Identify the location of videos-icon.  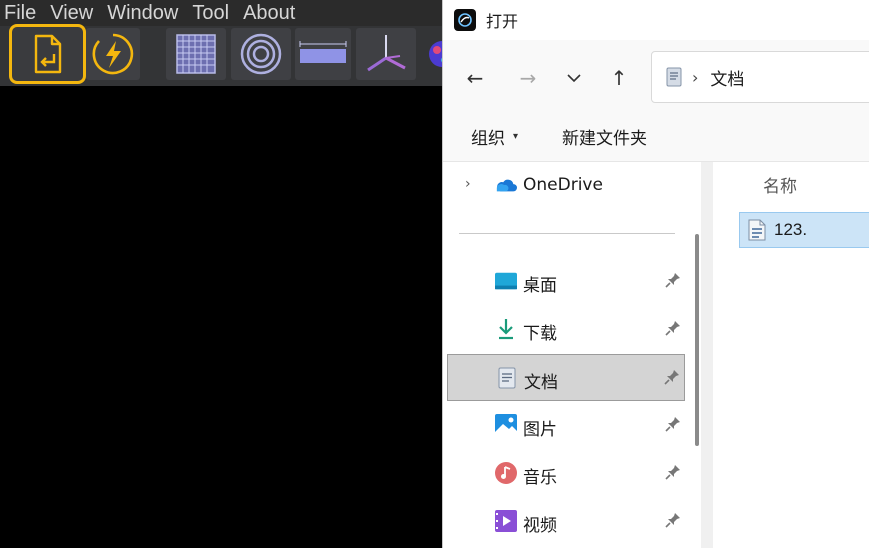
(506, 521).